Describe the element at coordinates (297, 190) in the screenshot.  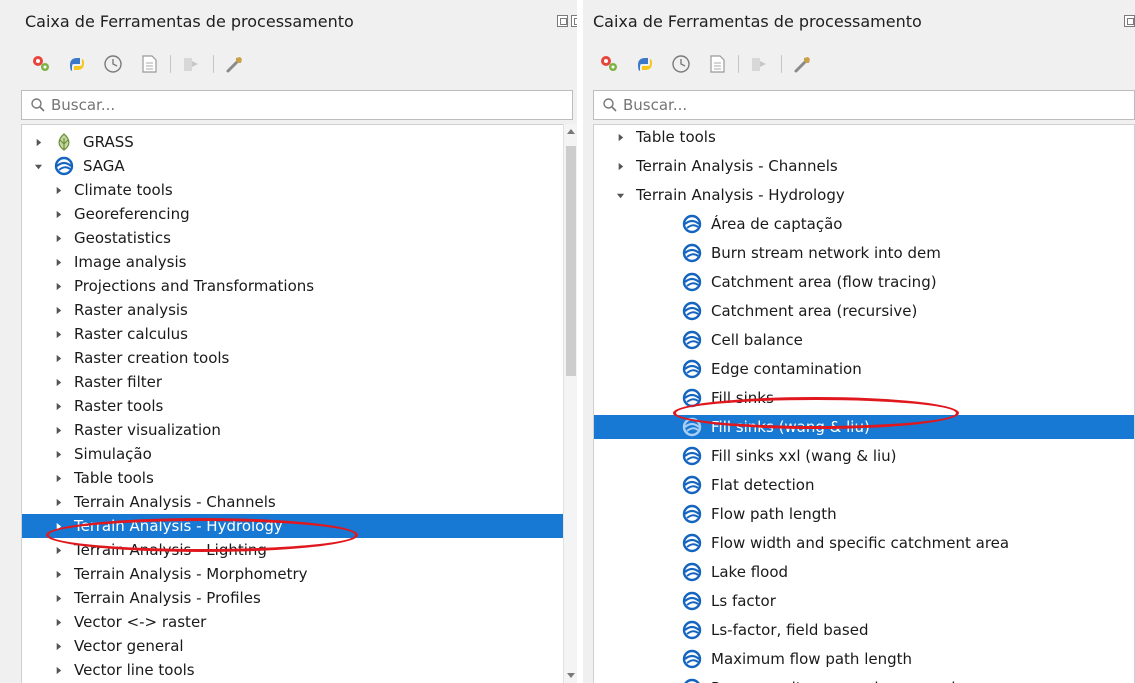
I see `tree-item: Climate tools` at that location.